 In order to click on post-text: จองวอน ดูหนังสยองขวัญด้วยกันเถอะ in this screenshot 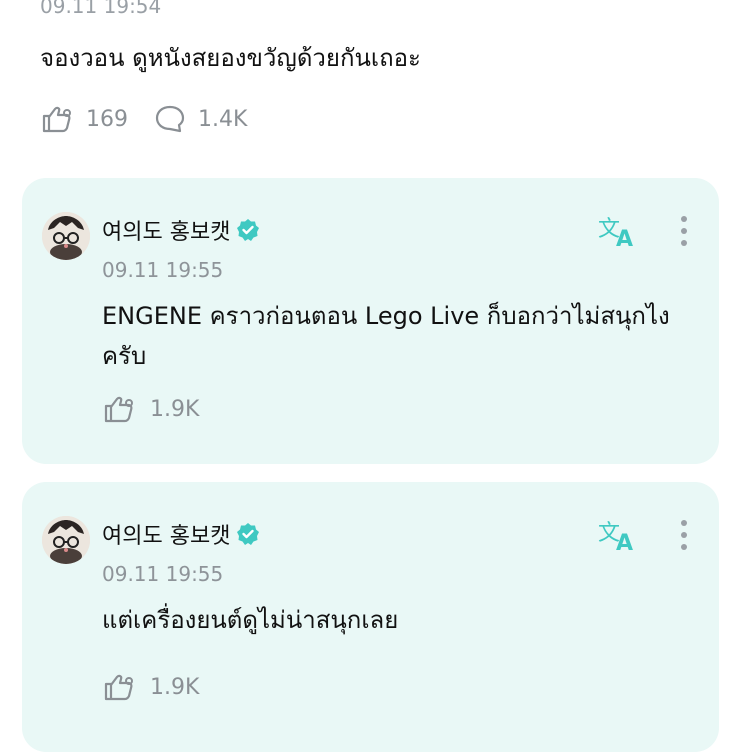, I will do `click(230, 58)`.